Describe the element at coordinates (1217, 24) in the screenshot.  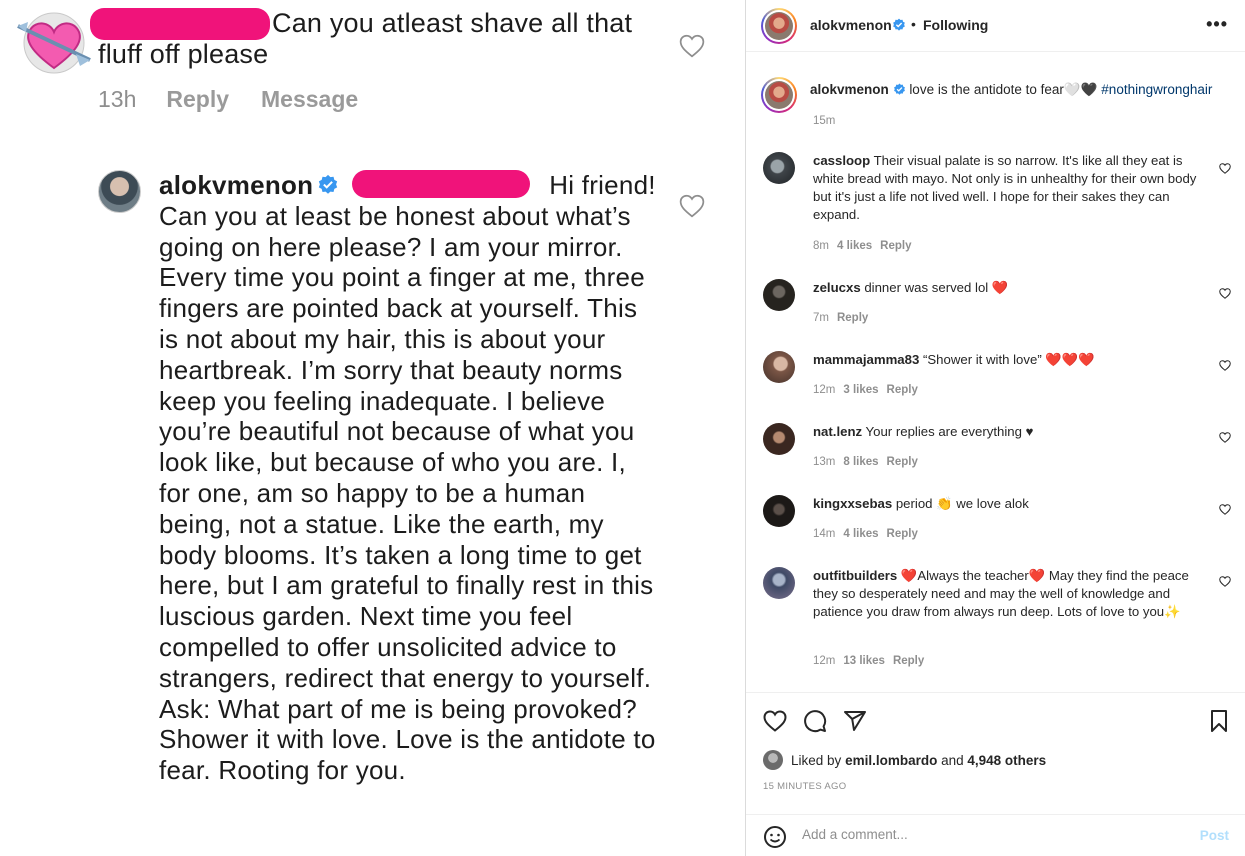
I see `more-options-icon: •••` at that location.